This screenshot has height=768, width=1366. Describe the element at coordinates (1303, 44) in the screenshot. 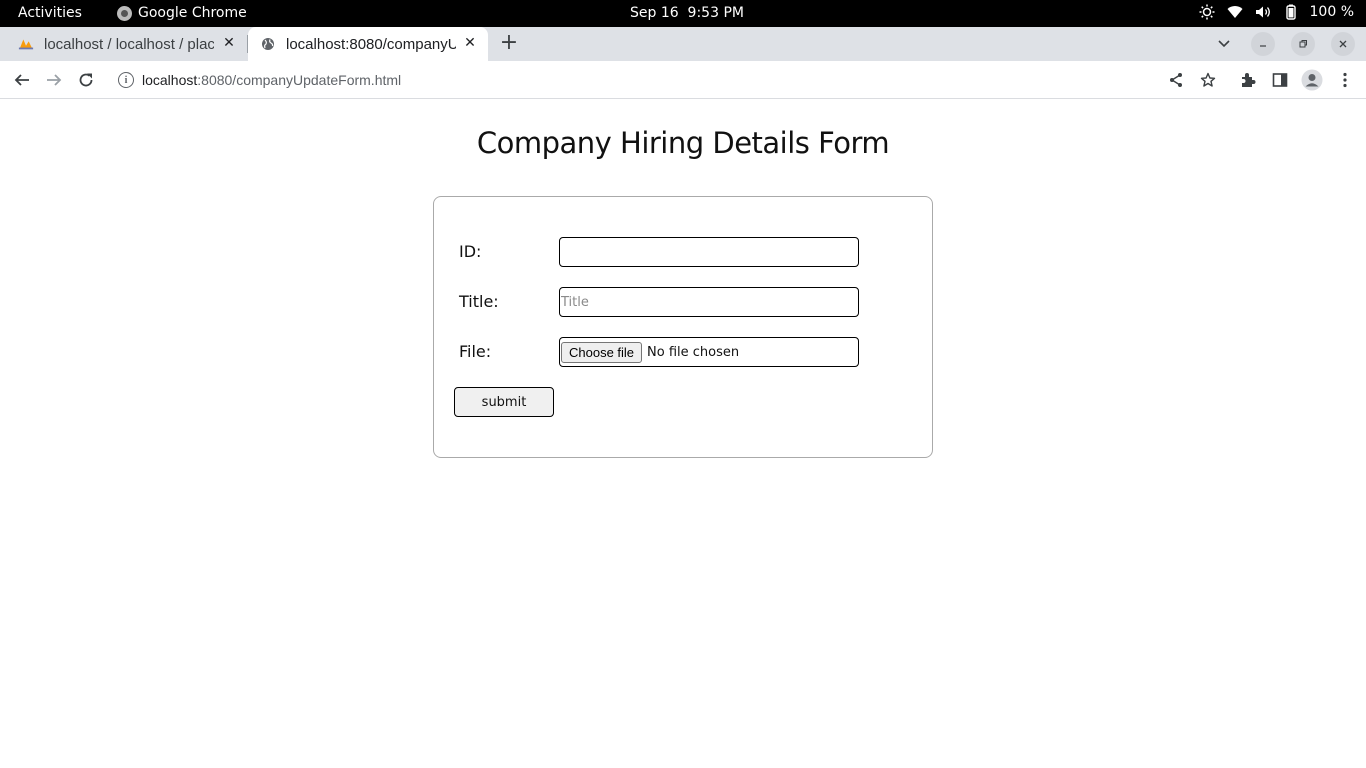

I see `restore-button` at that location.